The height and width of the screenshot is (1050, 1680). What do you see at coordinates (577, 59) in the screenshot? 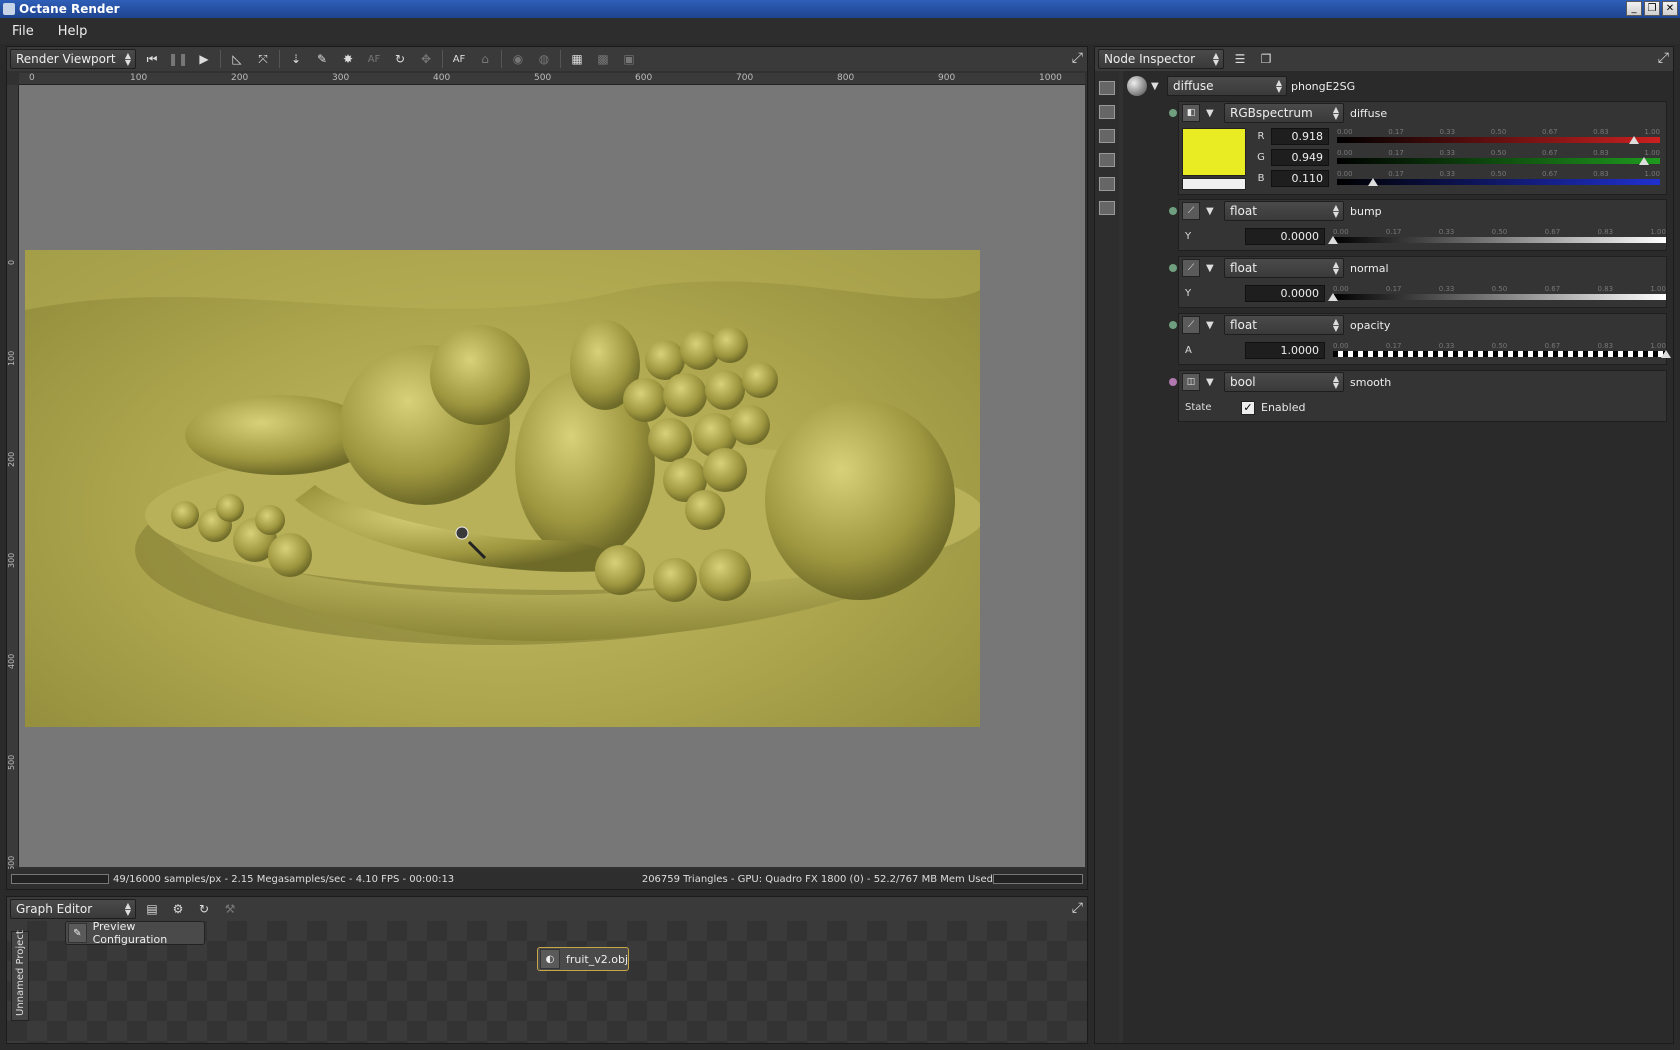
I see `region-render-icon: ▦` at bounding box center [577, 59].